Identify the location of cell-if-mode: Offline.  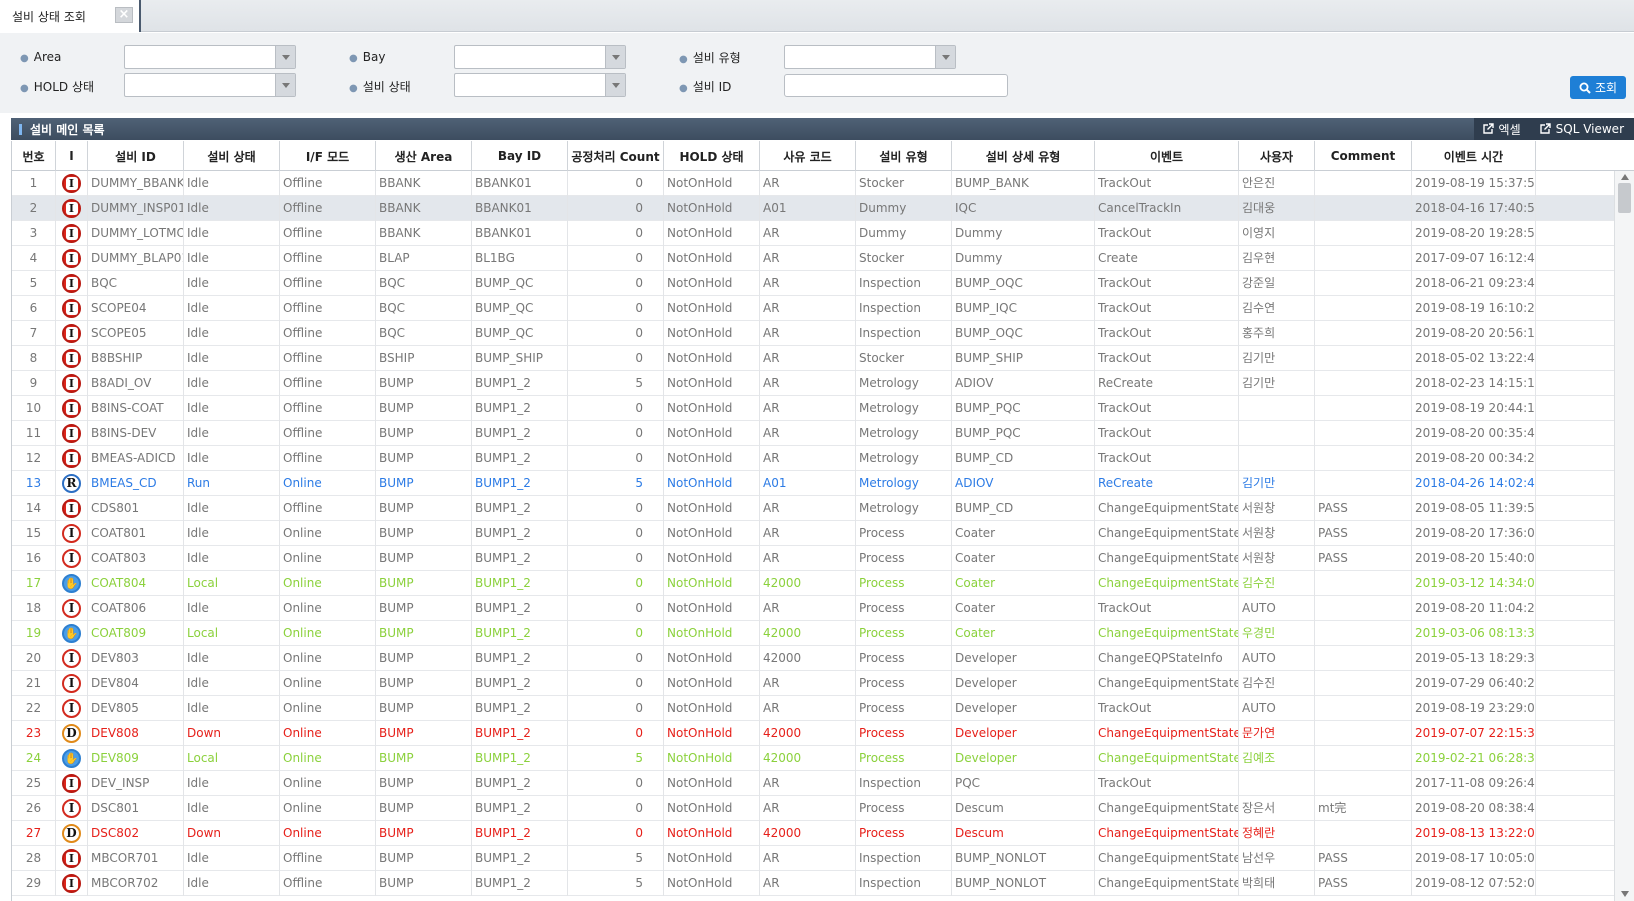
(328, 858).